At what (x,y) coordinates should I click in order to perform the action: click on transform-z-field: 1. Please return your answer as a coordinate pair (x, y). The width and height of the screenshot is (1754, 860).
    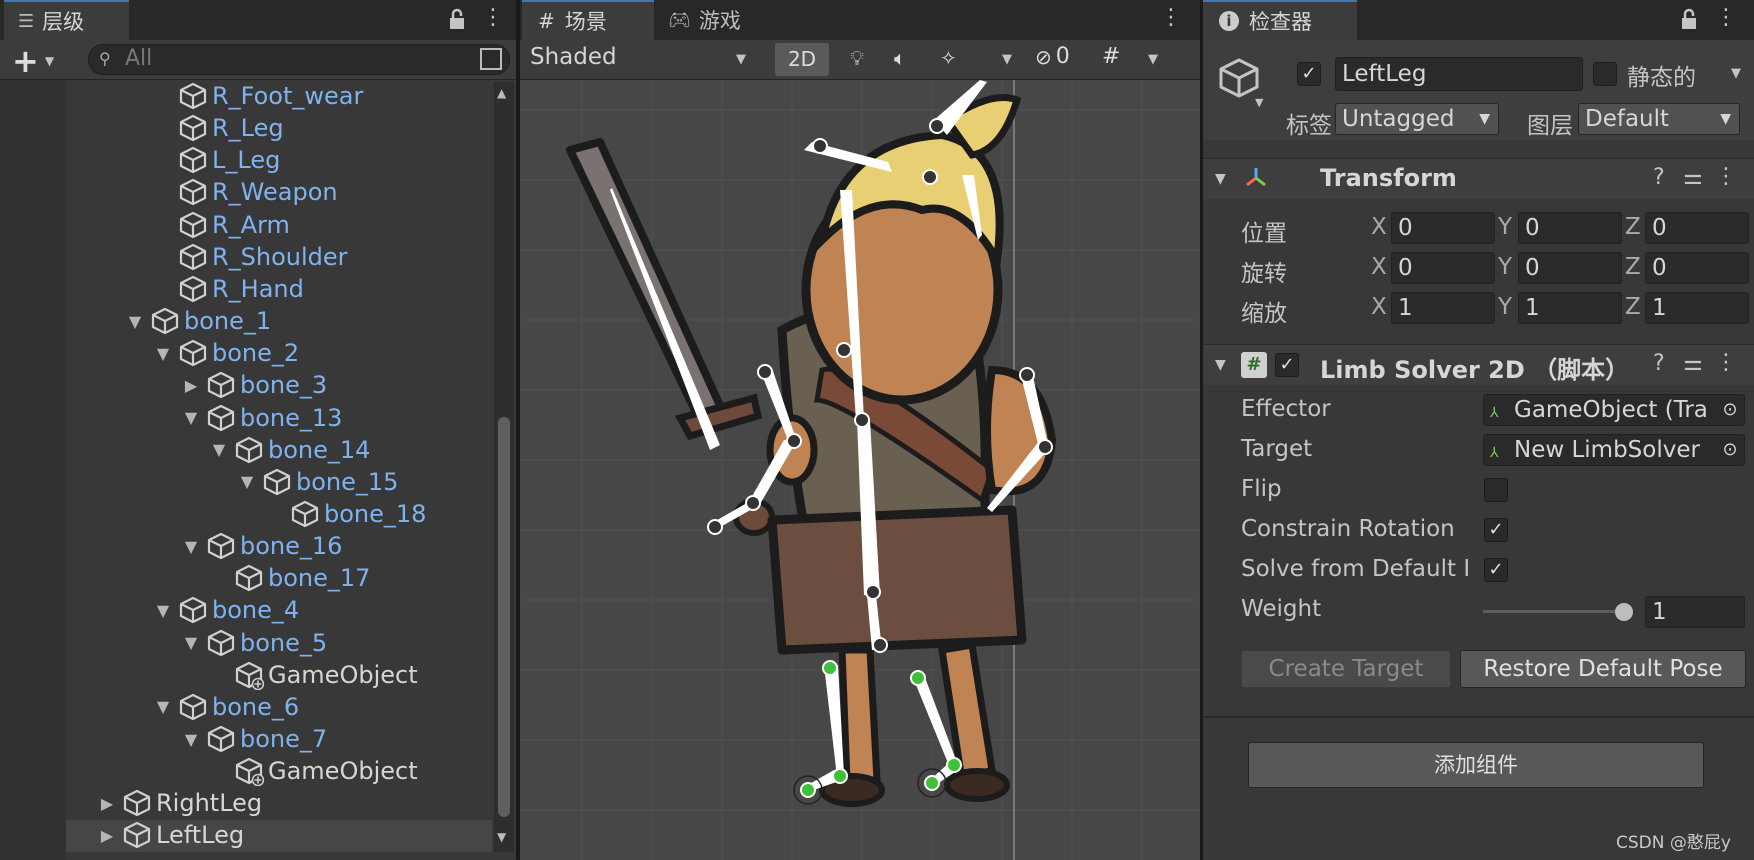
    Looking at the image, I should click on (1697, 308).